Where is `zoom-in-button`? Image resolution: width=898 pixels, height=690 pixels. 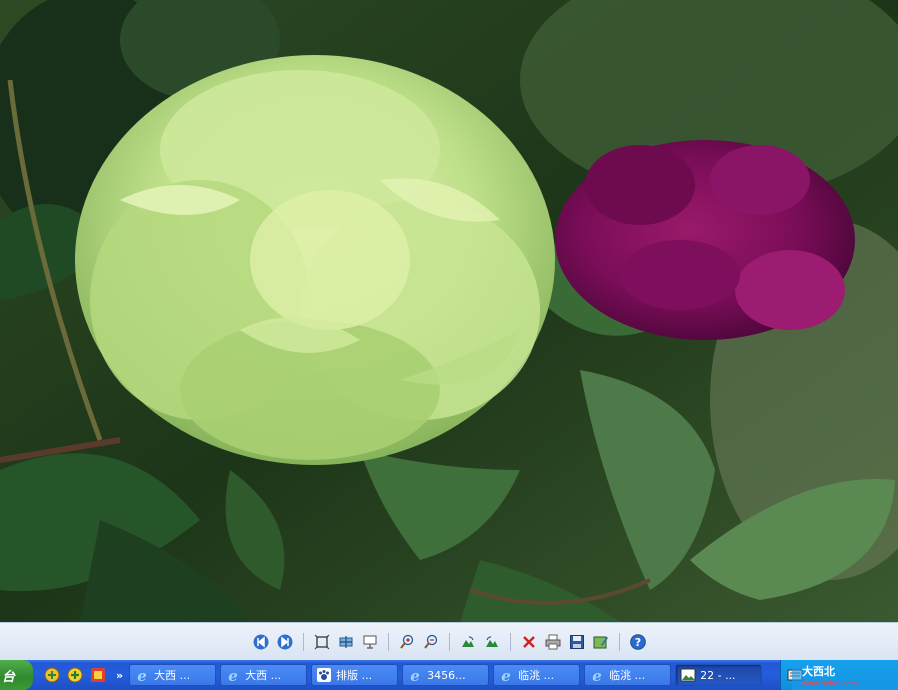 zoom-in-button is located at coordinates (407, 642).